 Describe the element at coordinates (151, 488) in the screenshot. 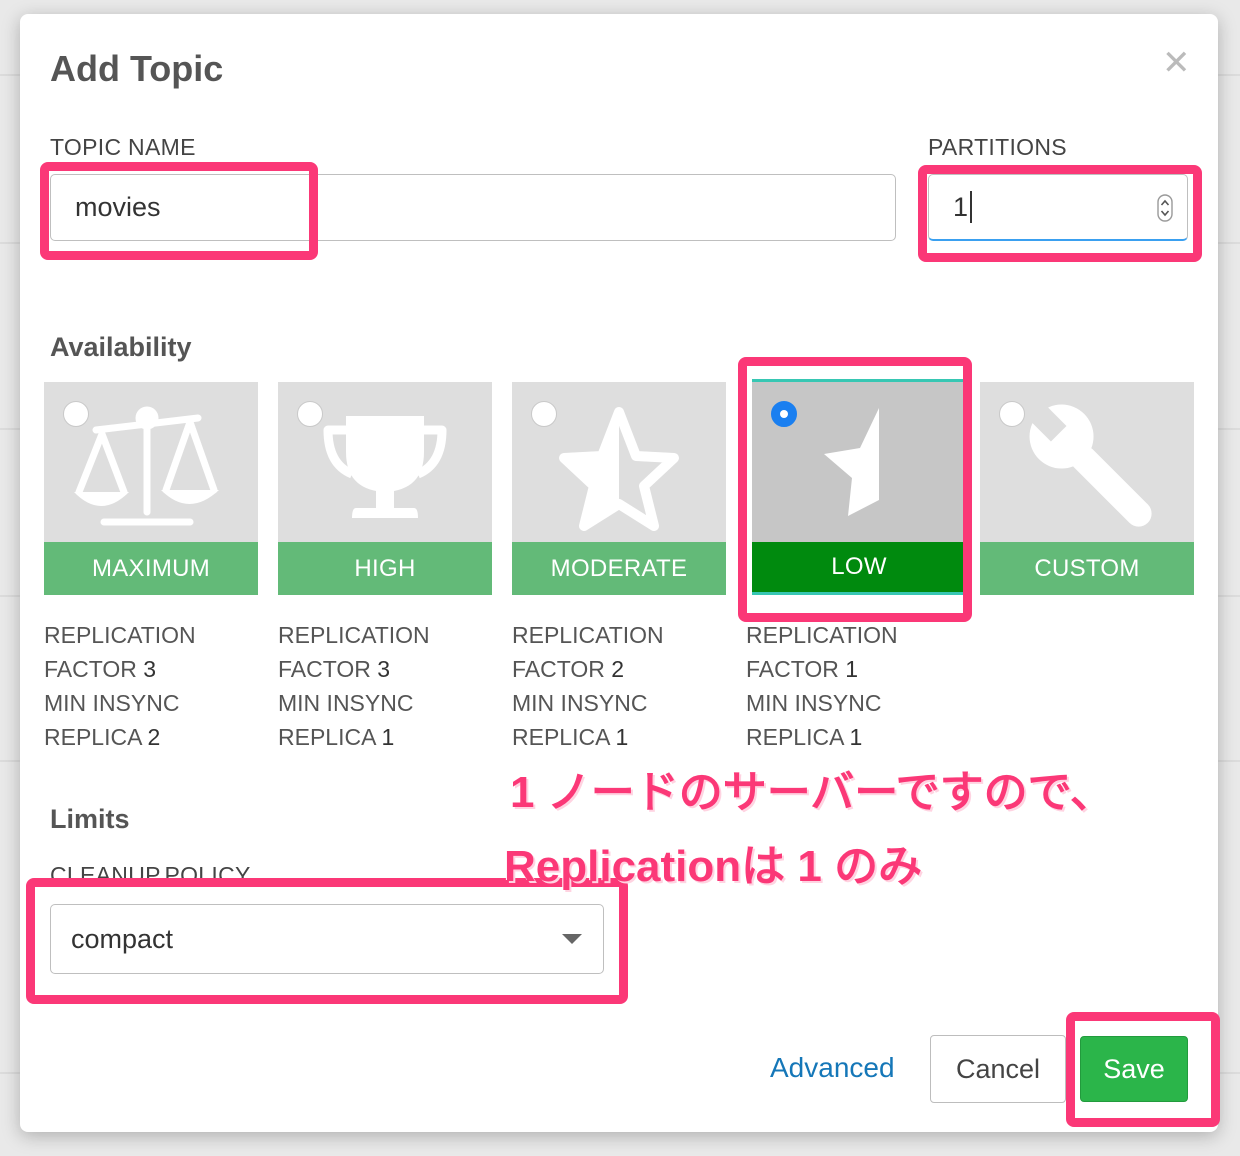

I see `availability-option-maximum: MAXIMUM` at that location.